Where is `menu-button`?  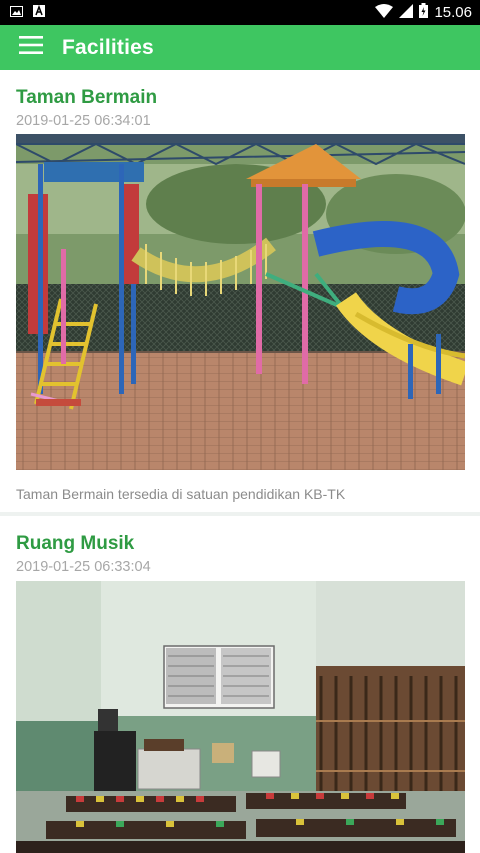
menu-button is located at coordinates (31, 47).